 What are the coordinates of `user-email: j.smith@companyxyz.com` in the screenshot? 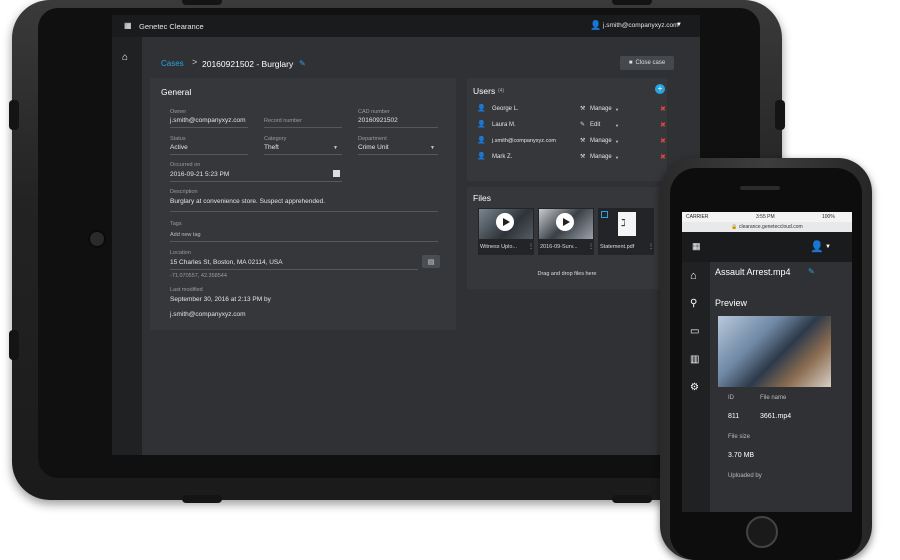 It's located at (641, 25).